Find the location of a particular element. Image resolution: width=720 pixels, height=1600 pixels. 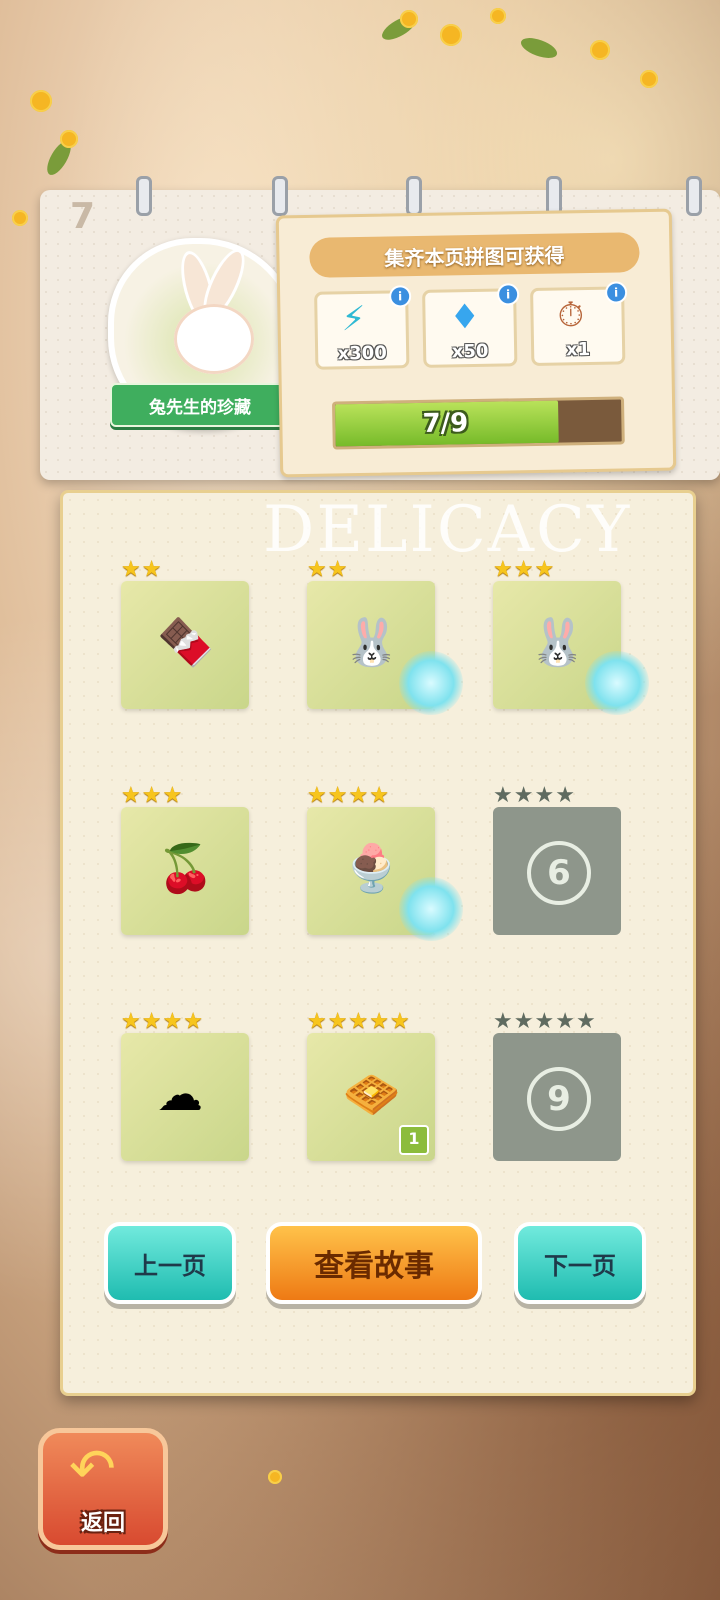

collection-badge: 兔先生的珍藏 is located at coordinates (199, 338).